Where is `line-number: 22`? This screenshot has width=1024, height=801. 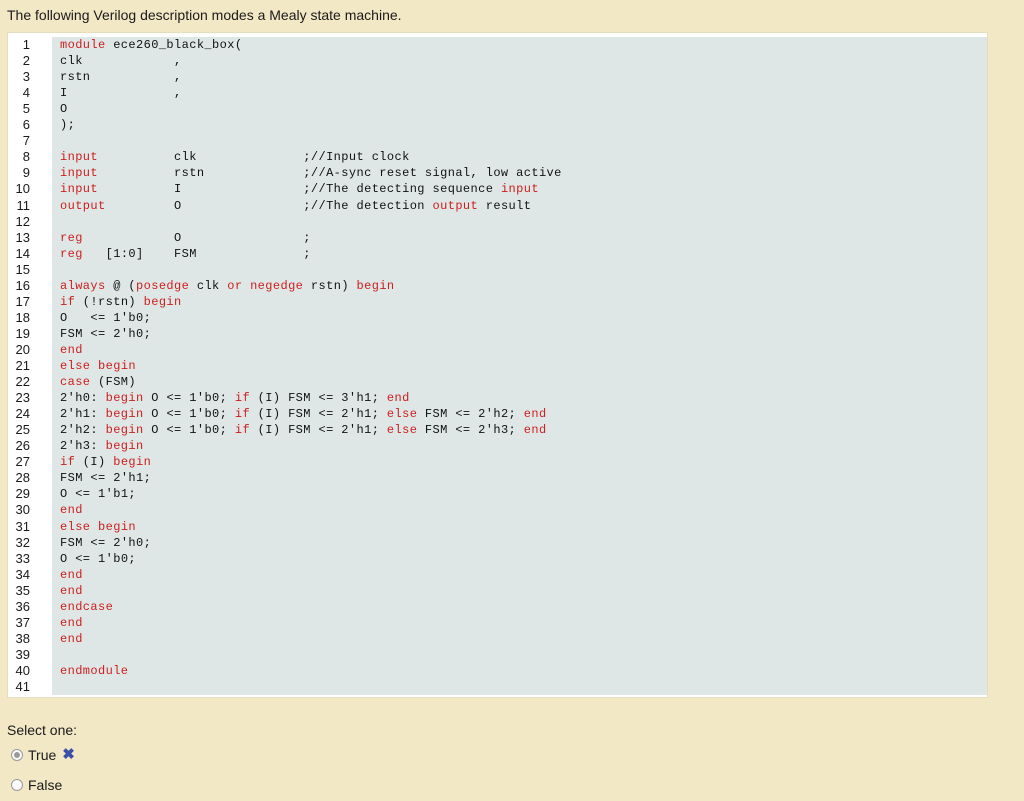
line-number: 22 is located at coordinates (22, 381).